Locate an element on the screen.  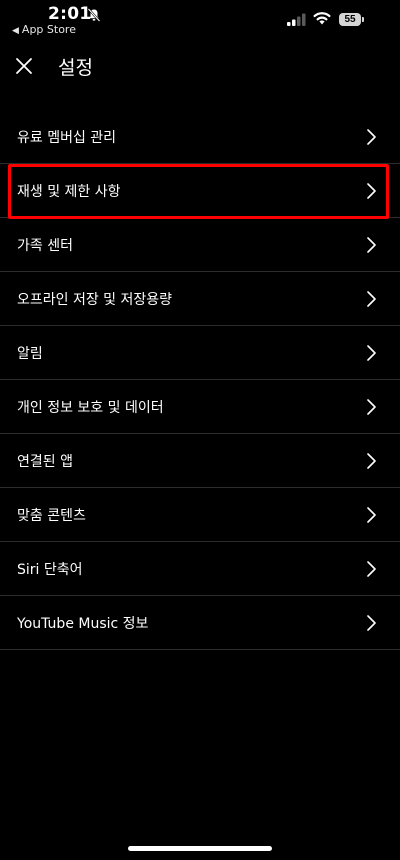
menu-item-siri-shortcuts: Siri 단축어 is located at coordinates (200, 569).